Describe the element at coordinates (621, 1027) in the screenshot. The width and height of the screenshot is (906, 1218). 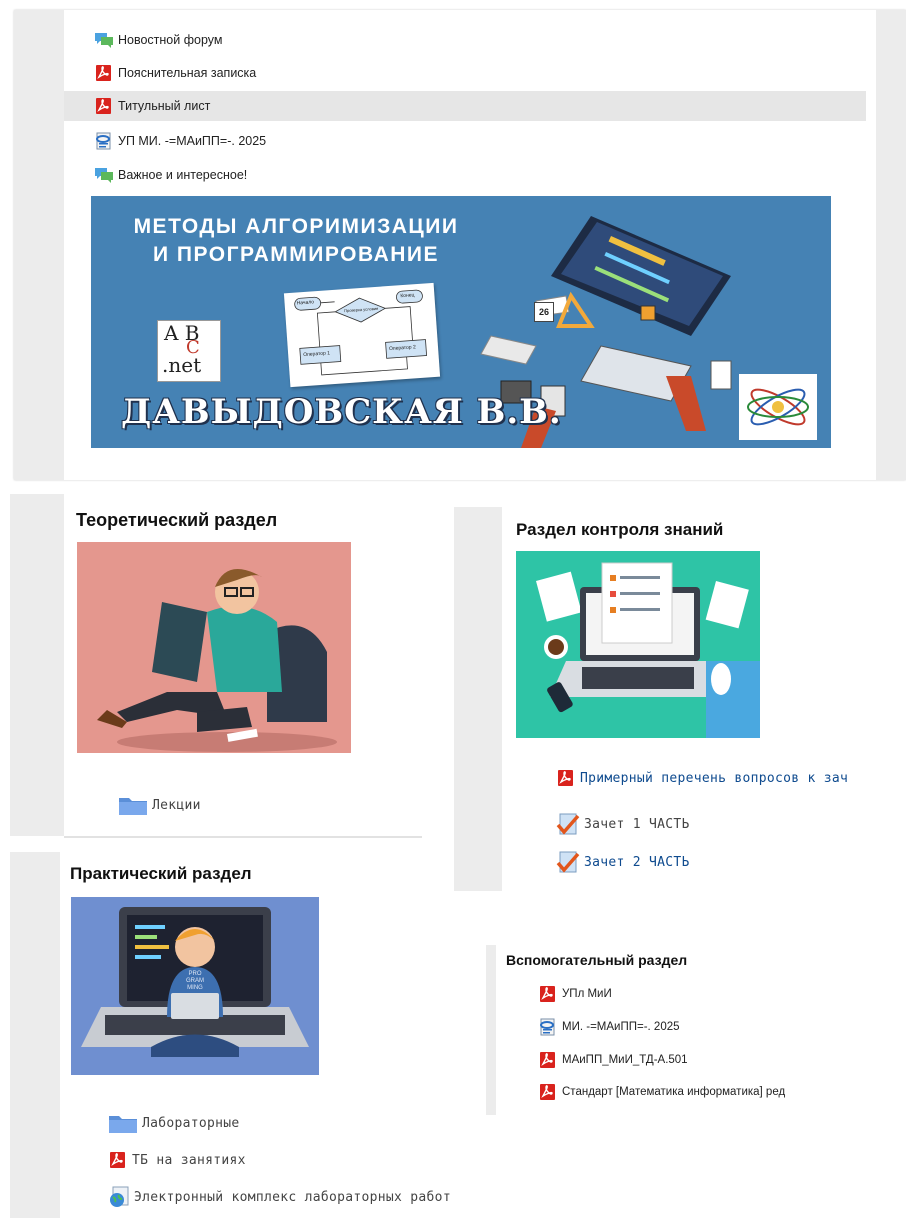
I see `link-label: МИ. -=МАиПП=-. 2025` at that location.